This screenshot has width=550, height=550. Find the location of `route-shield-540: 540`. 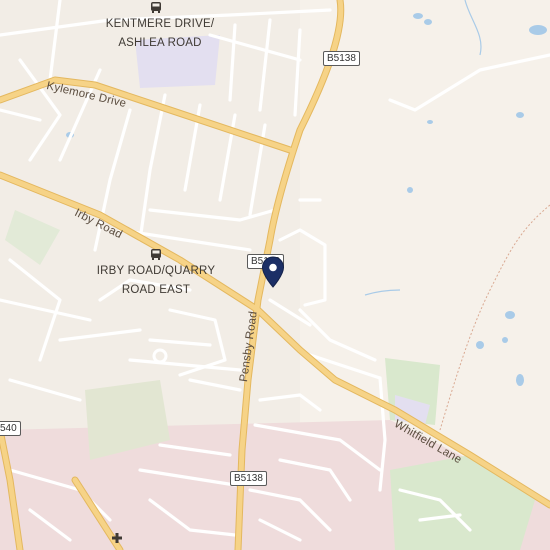

route-shield-540: 540 is located at coordinates (10, 428).